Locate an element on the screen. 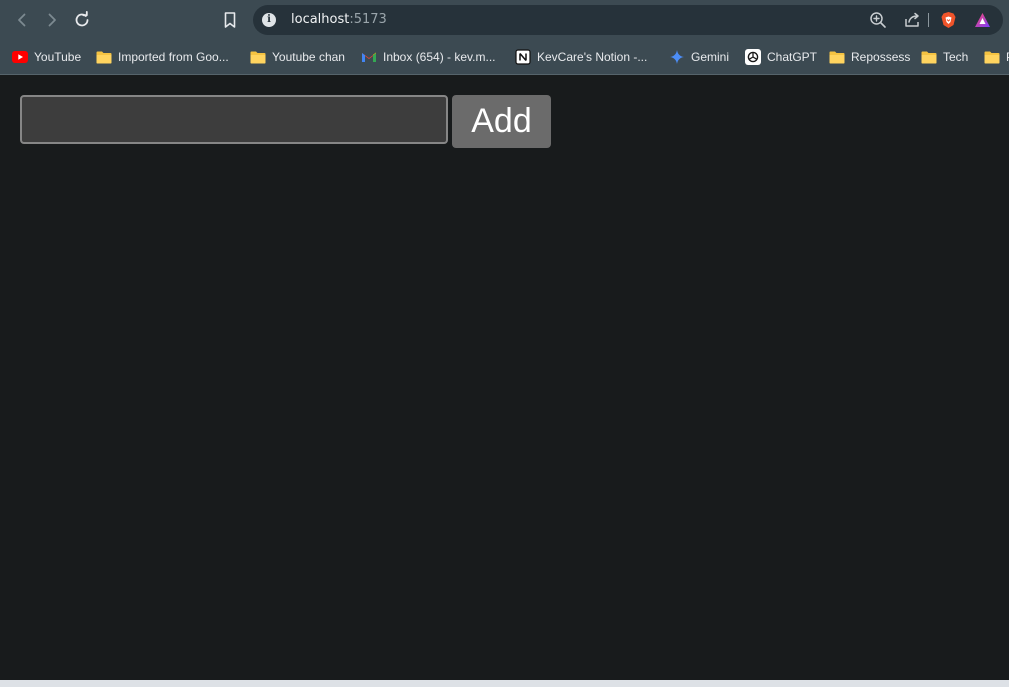 The height and width of the screenshot is (687, 1009). window-bottom-edge is located at coordinates (504, 683).